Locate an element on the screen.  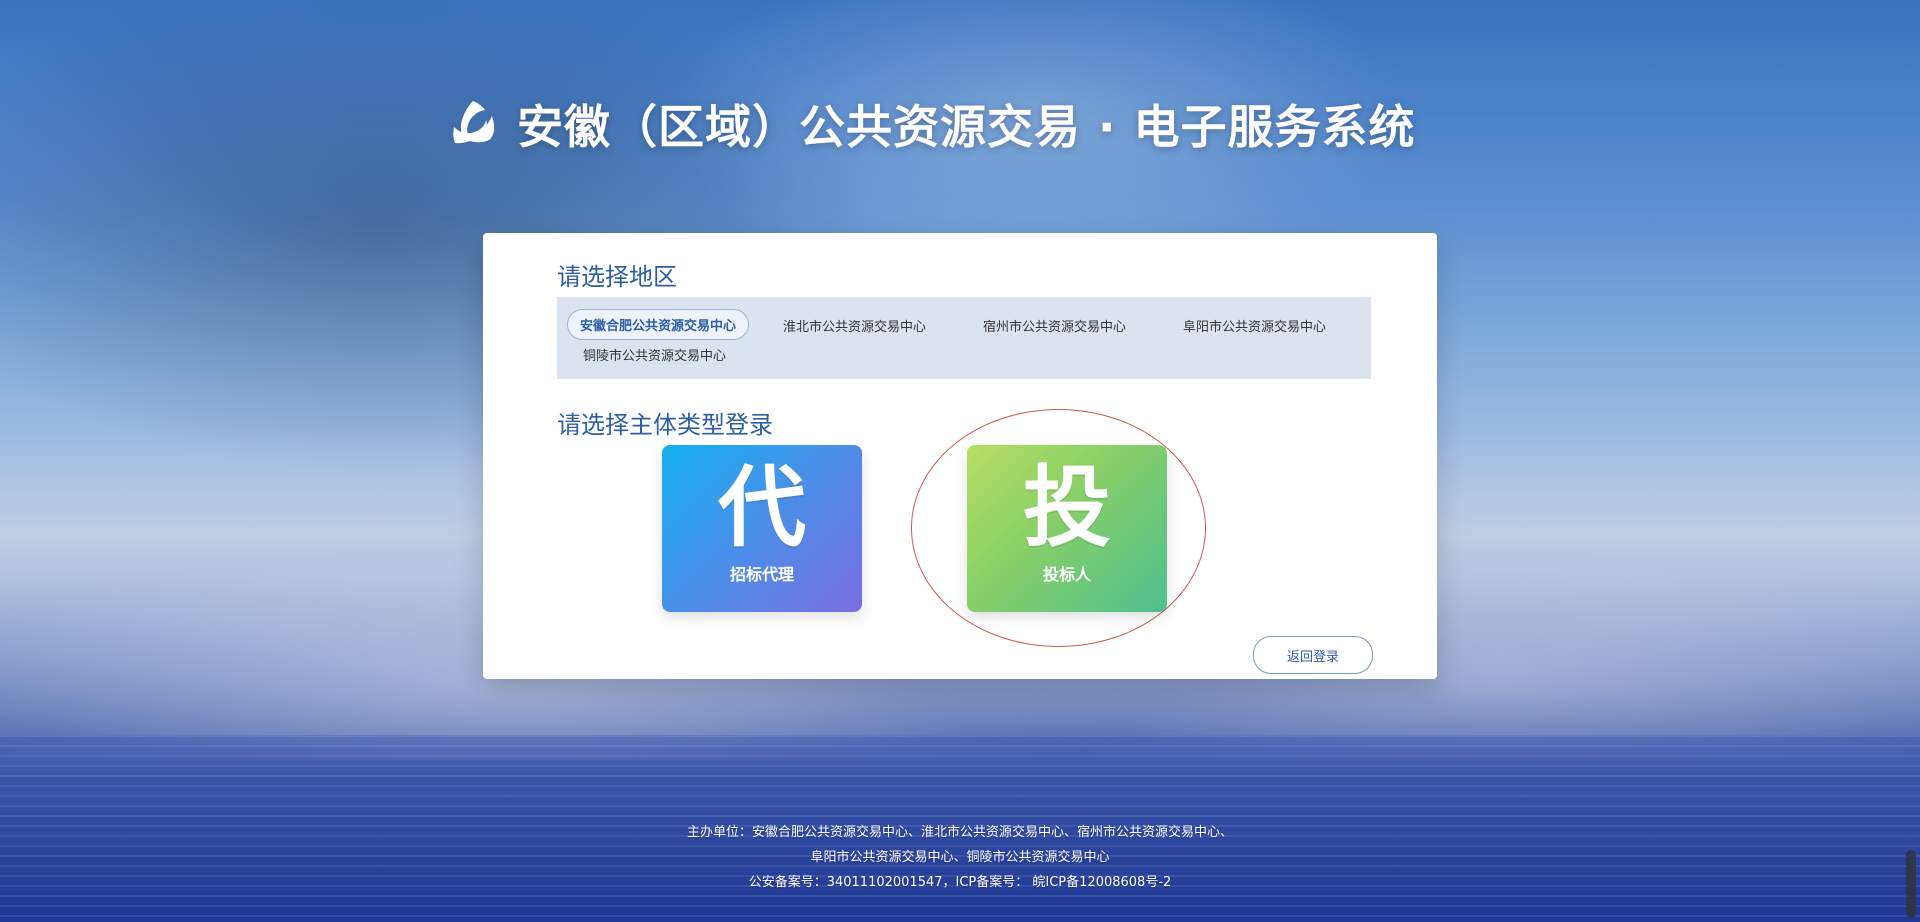
bidder-glyph: 投 is located at coordinates (1066, 507).